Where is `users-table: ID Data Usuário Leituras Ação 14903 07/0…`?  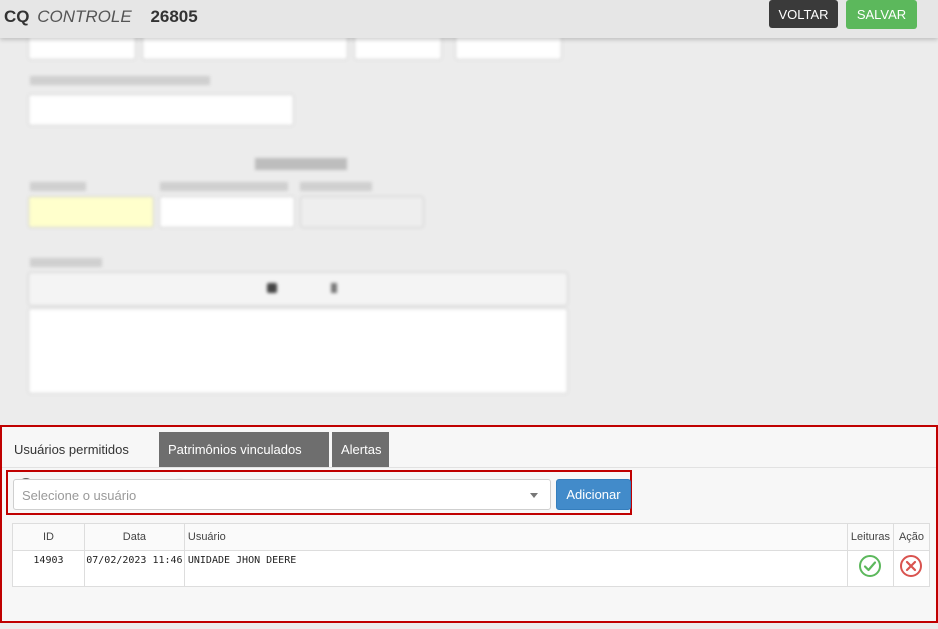
users-table: ID Data Usuário Leituras Ação 14903 07/0… is located at coordinates (471, 555).